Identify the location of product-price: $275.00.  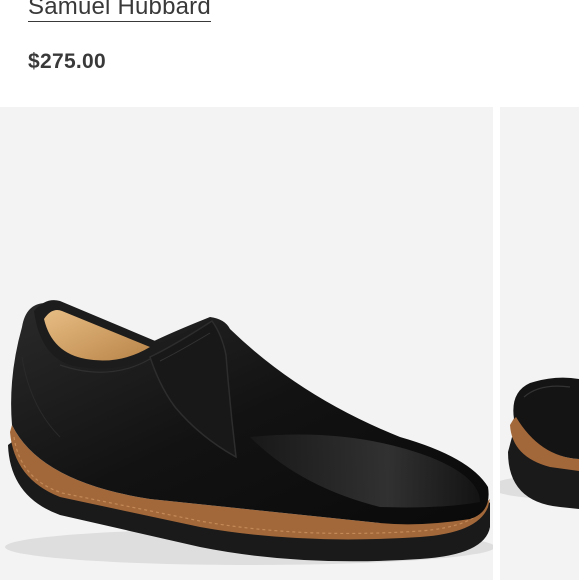
(67, 61).